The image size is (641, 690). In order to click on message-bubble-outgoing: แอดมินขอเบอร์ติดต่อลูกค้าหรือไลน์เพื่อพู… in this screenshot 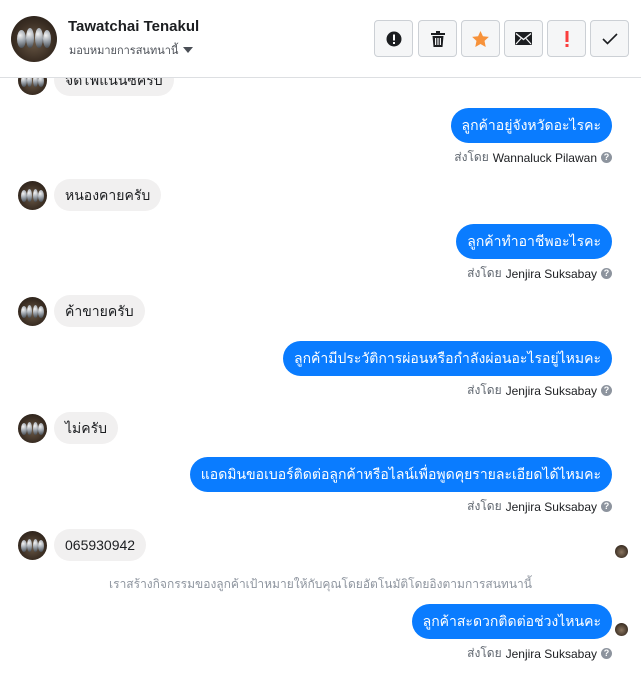, I will do `click(400, 474)`.